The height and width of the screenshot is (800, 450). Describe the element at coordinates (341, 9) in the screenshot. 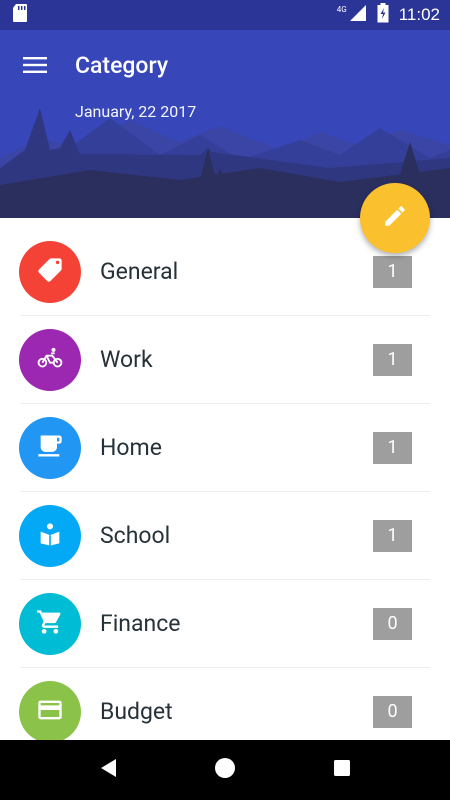

I see `network-type: 4G` at that location.